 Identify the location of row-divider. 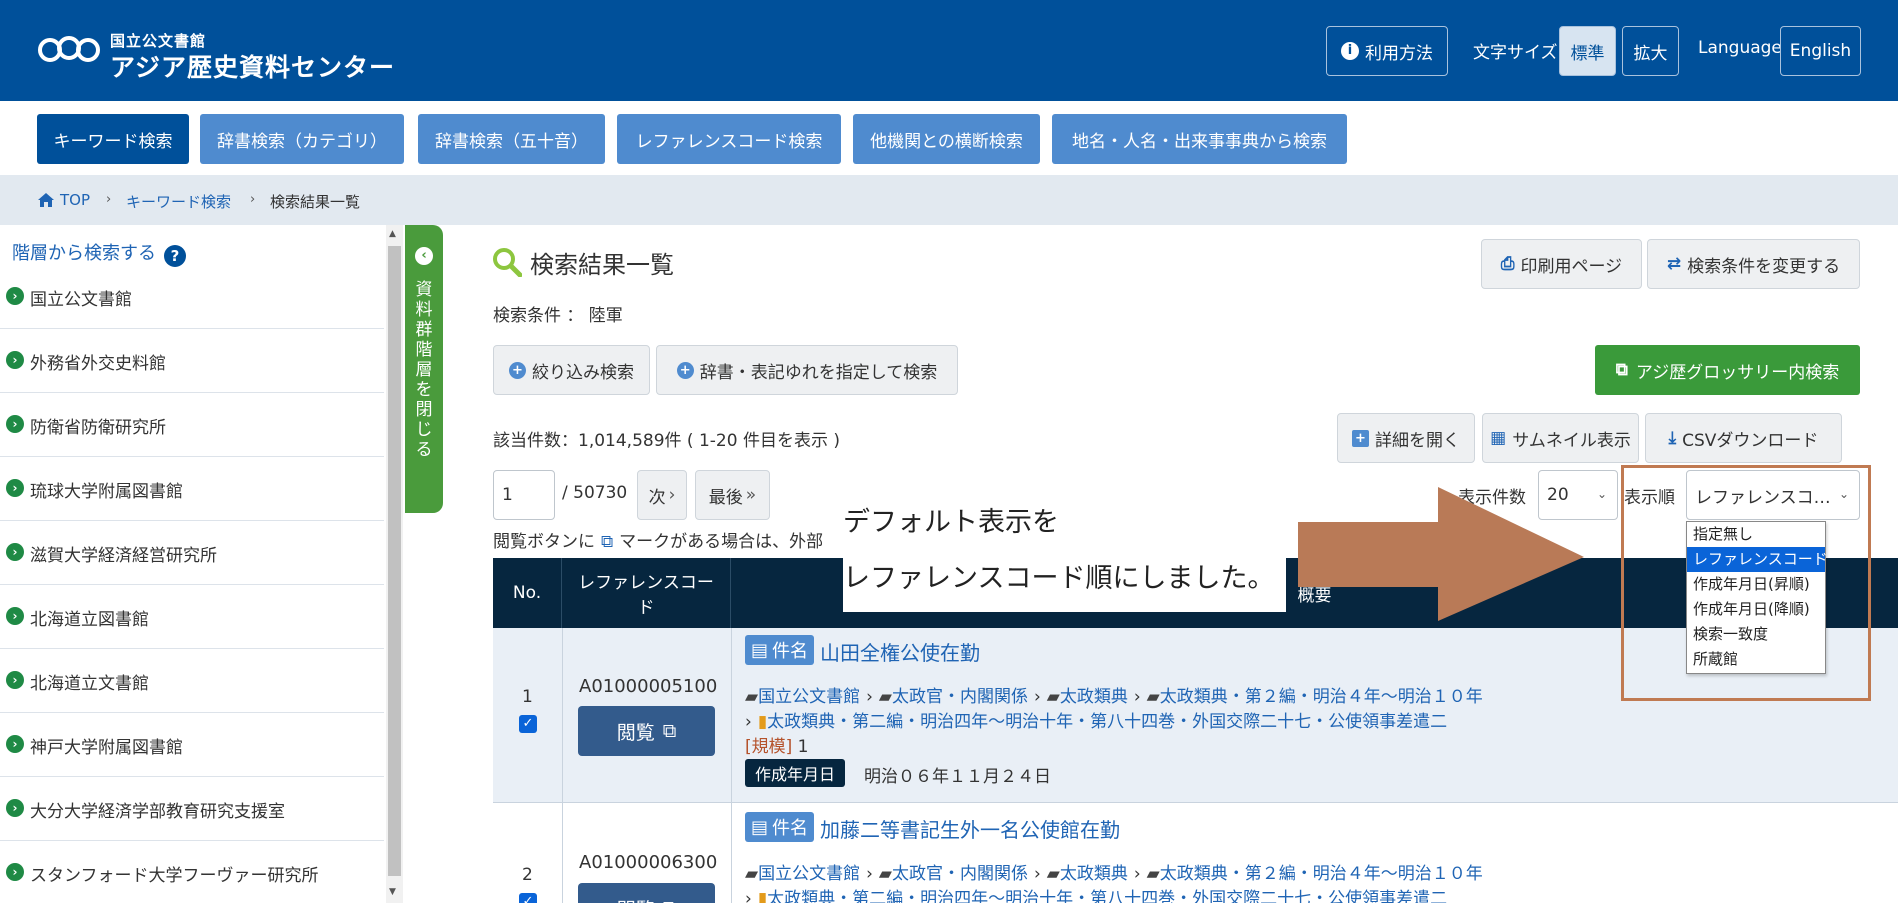
(1195, 802).